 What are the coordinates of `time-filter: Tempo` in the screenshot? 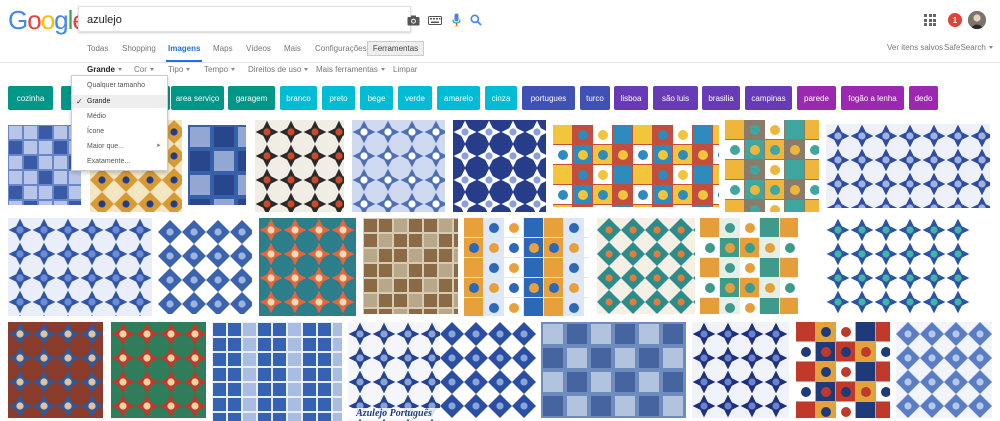 It's located at (220, 69).